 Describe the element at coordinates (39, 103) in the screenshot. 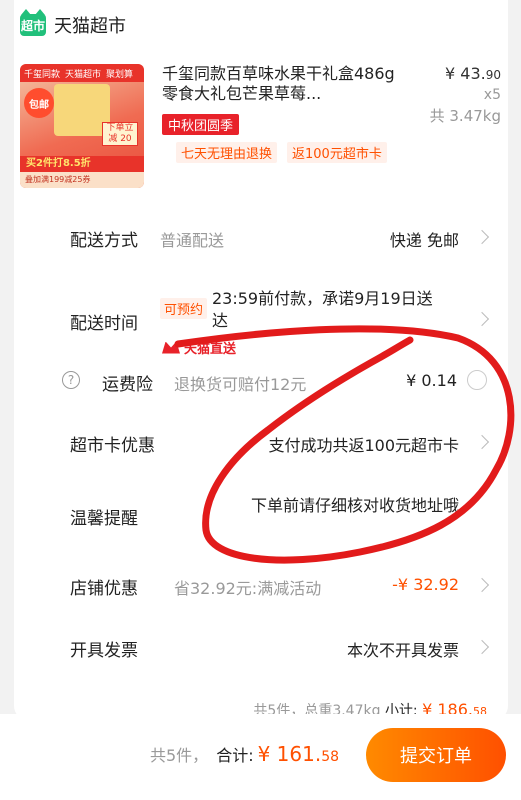

I see `free-shipping-badge: 包邮` at that location.